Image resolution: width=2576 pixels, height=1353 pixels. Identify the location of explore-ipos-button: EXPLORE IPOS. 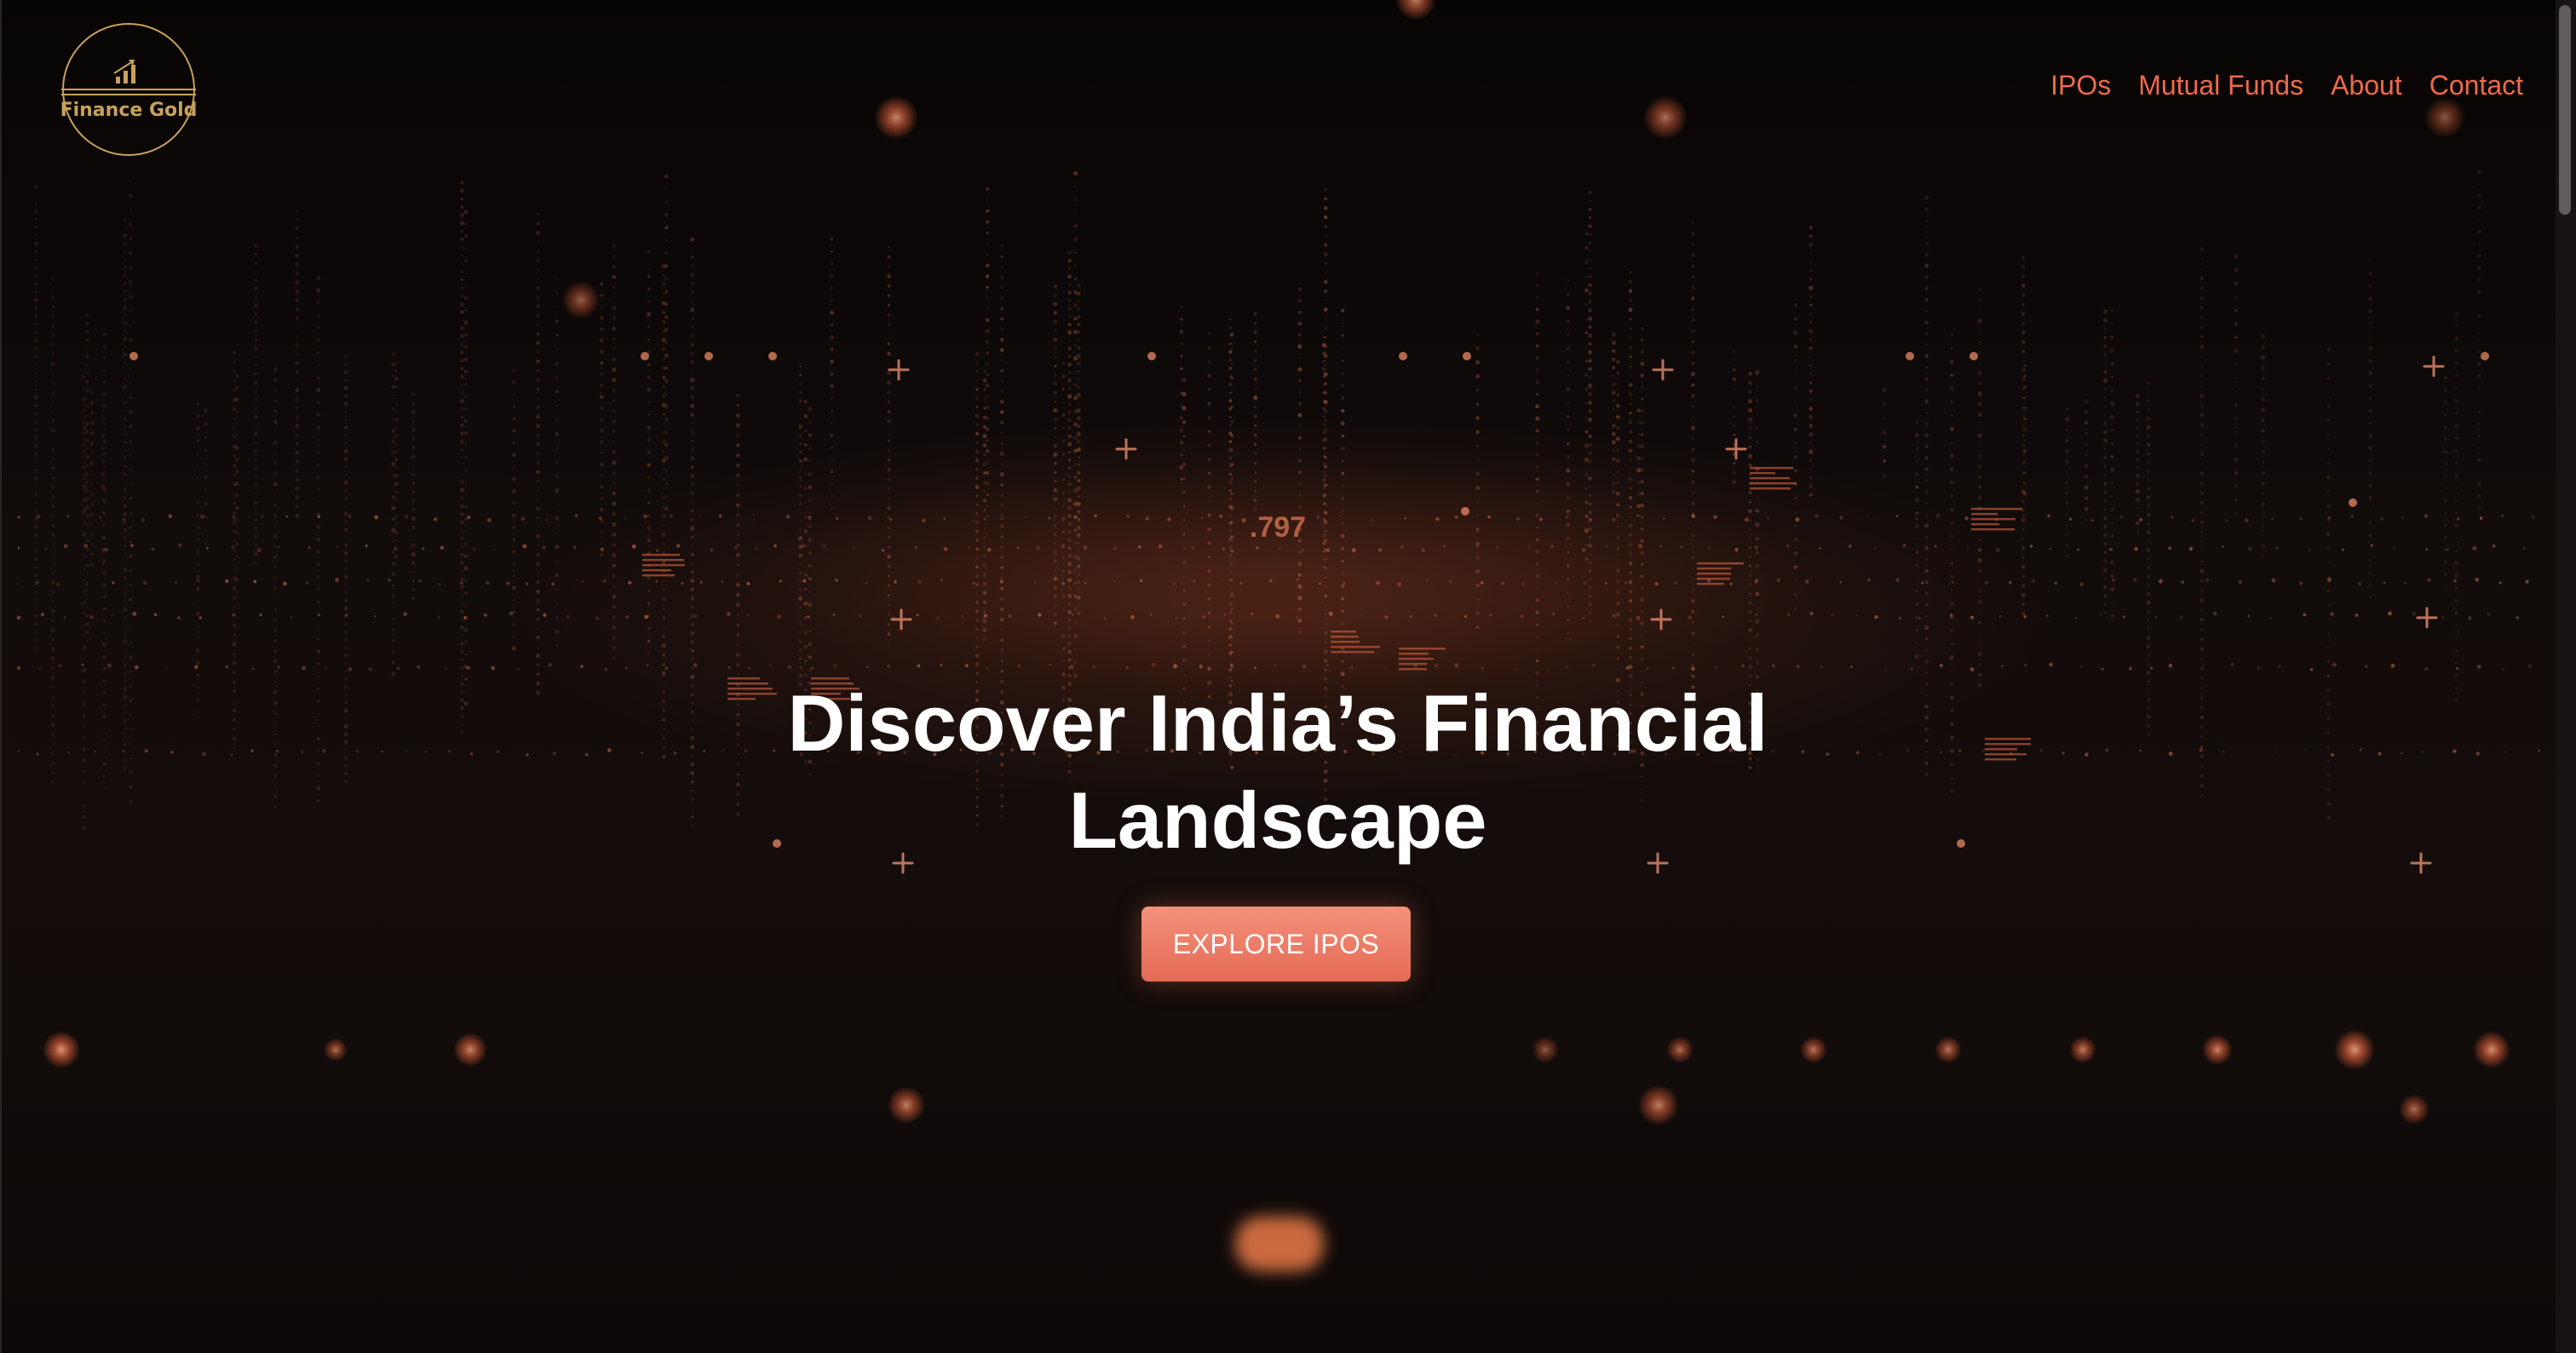
(1276, 944).